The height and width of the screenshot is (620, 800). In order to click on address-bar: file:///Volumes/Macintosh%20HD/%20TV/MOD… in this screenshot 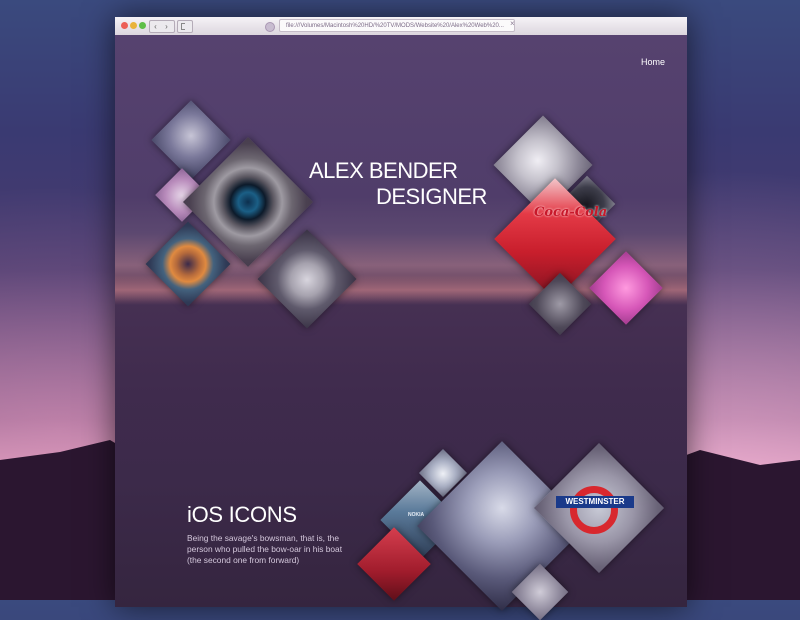, I will do `click(397, 25)`.